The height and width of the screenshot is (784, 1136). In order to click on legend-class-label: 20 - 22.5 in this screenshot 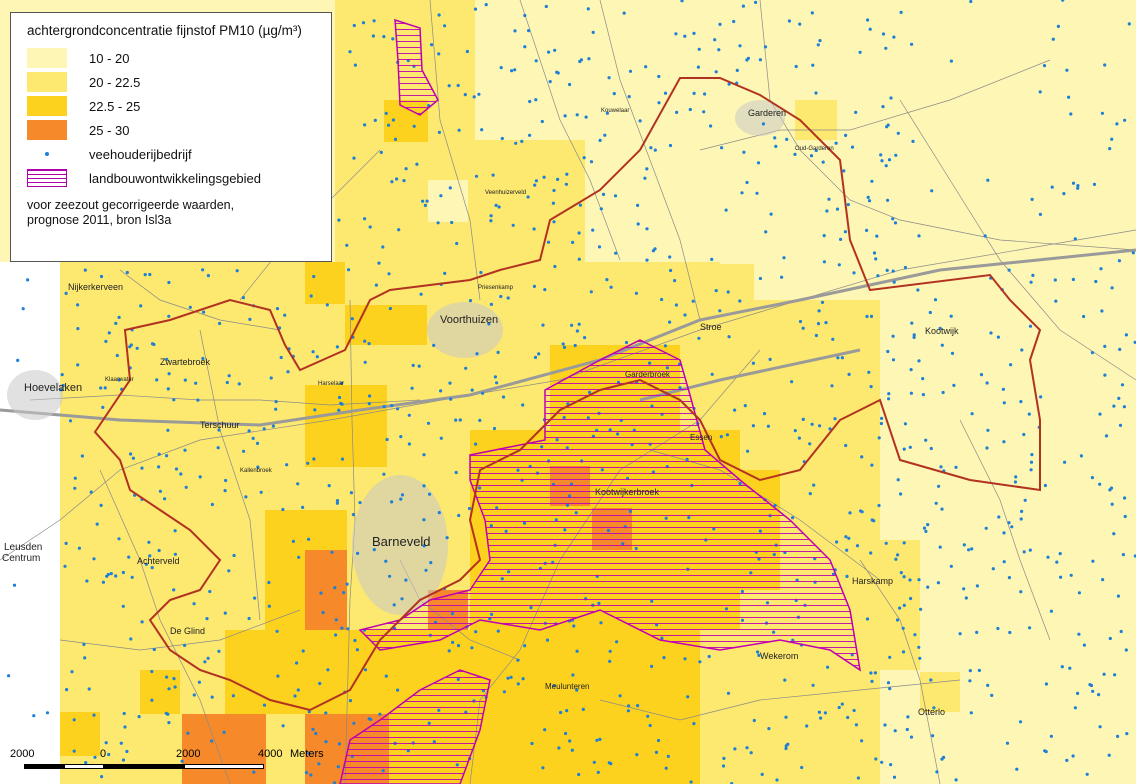, I will do `click(115, 82)`.